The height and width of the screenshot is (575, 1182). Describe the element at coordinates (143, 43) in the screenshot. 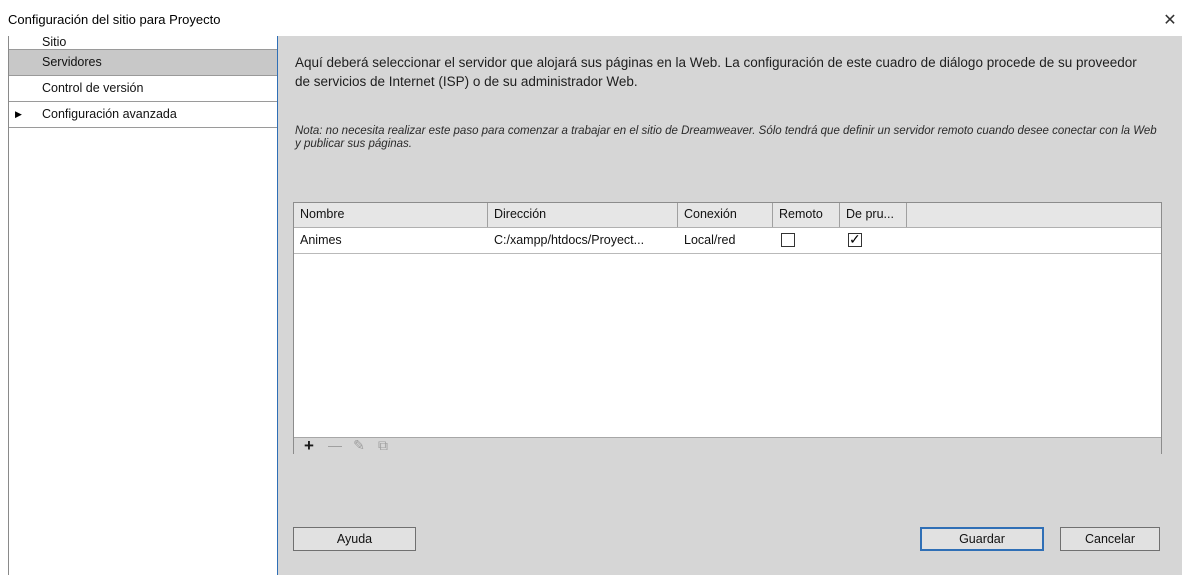

I see `sidebar-item-sitio: Sitio` at that location.